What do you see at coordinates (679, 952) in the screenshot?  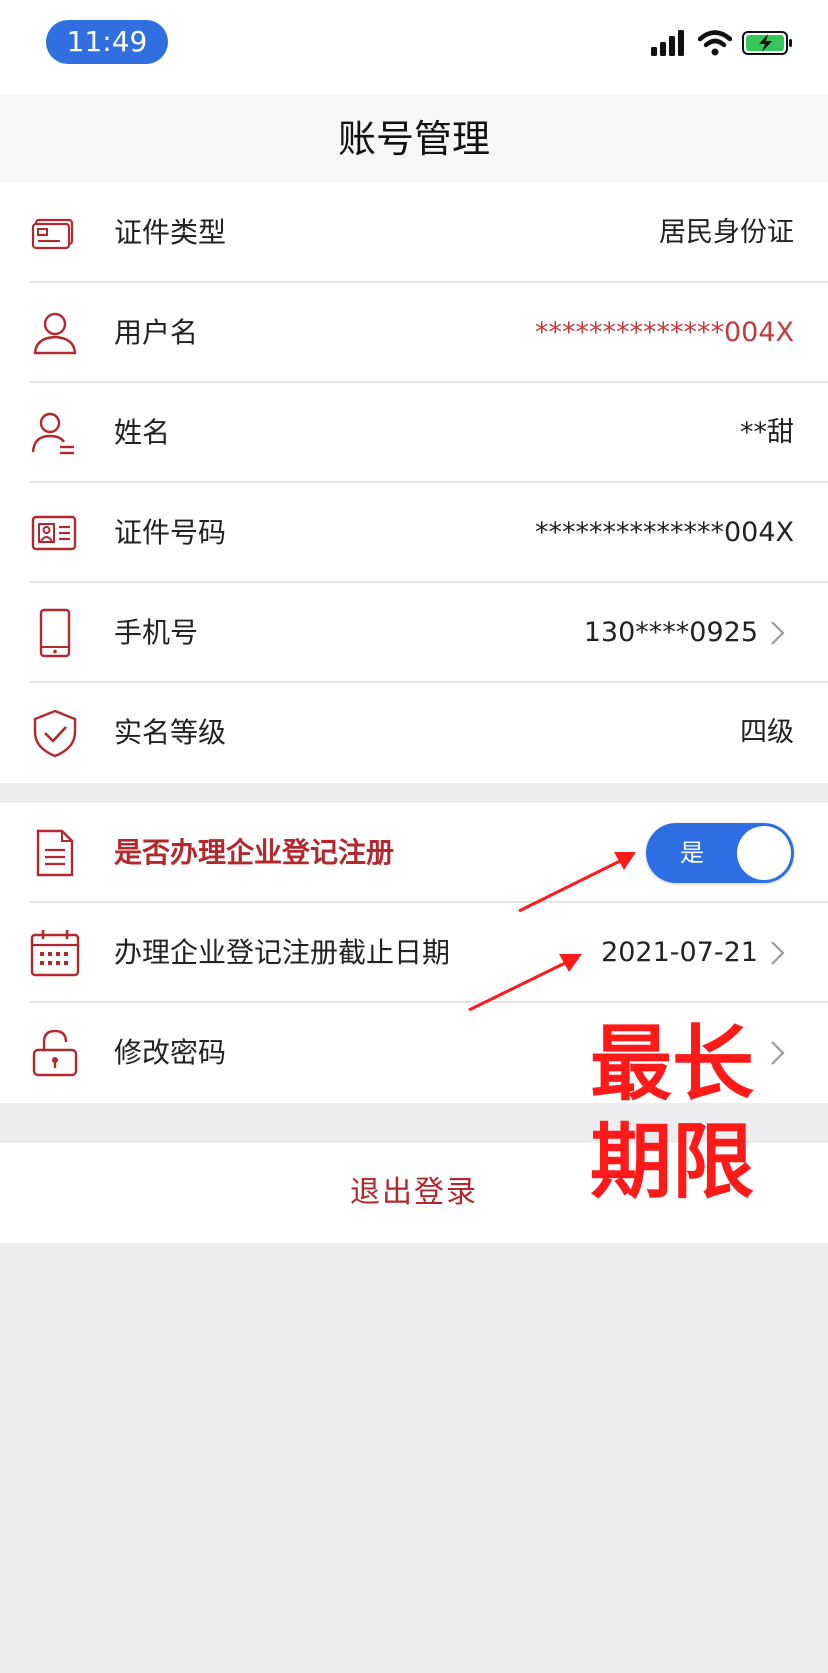 I see `deadline-value: 2021-07-21` at bounding box center [679, 952].